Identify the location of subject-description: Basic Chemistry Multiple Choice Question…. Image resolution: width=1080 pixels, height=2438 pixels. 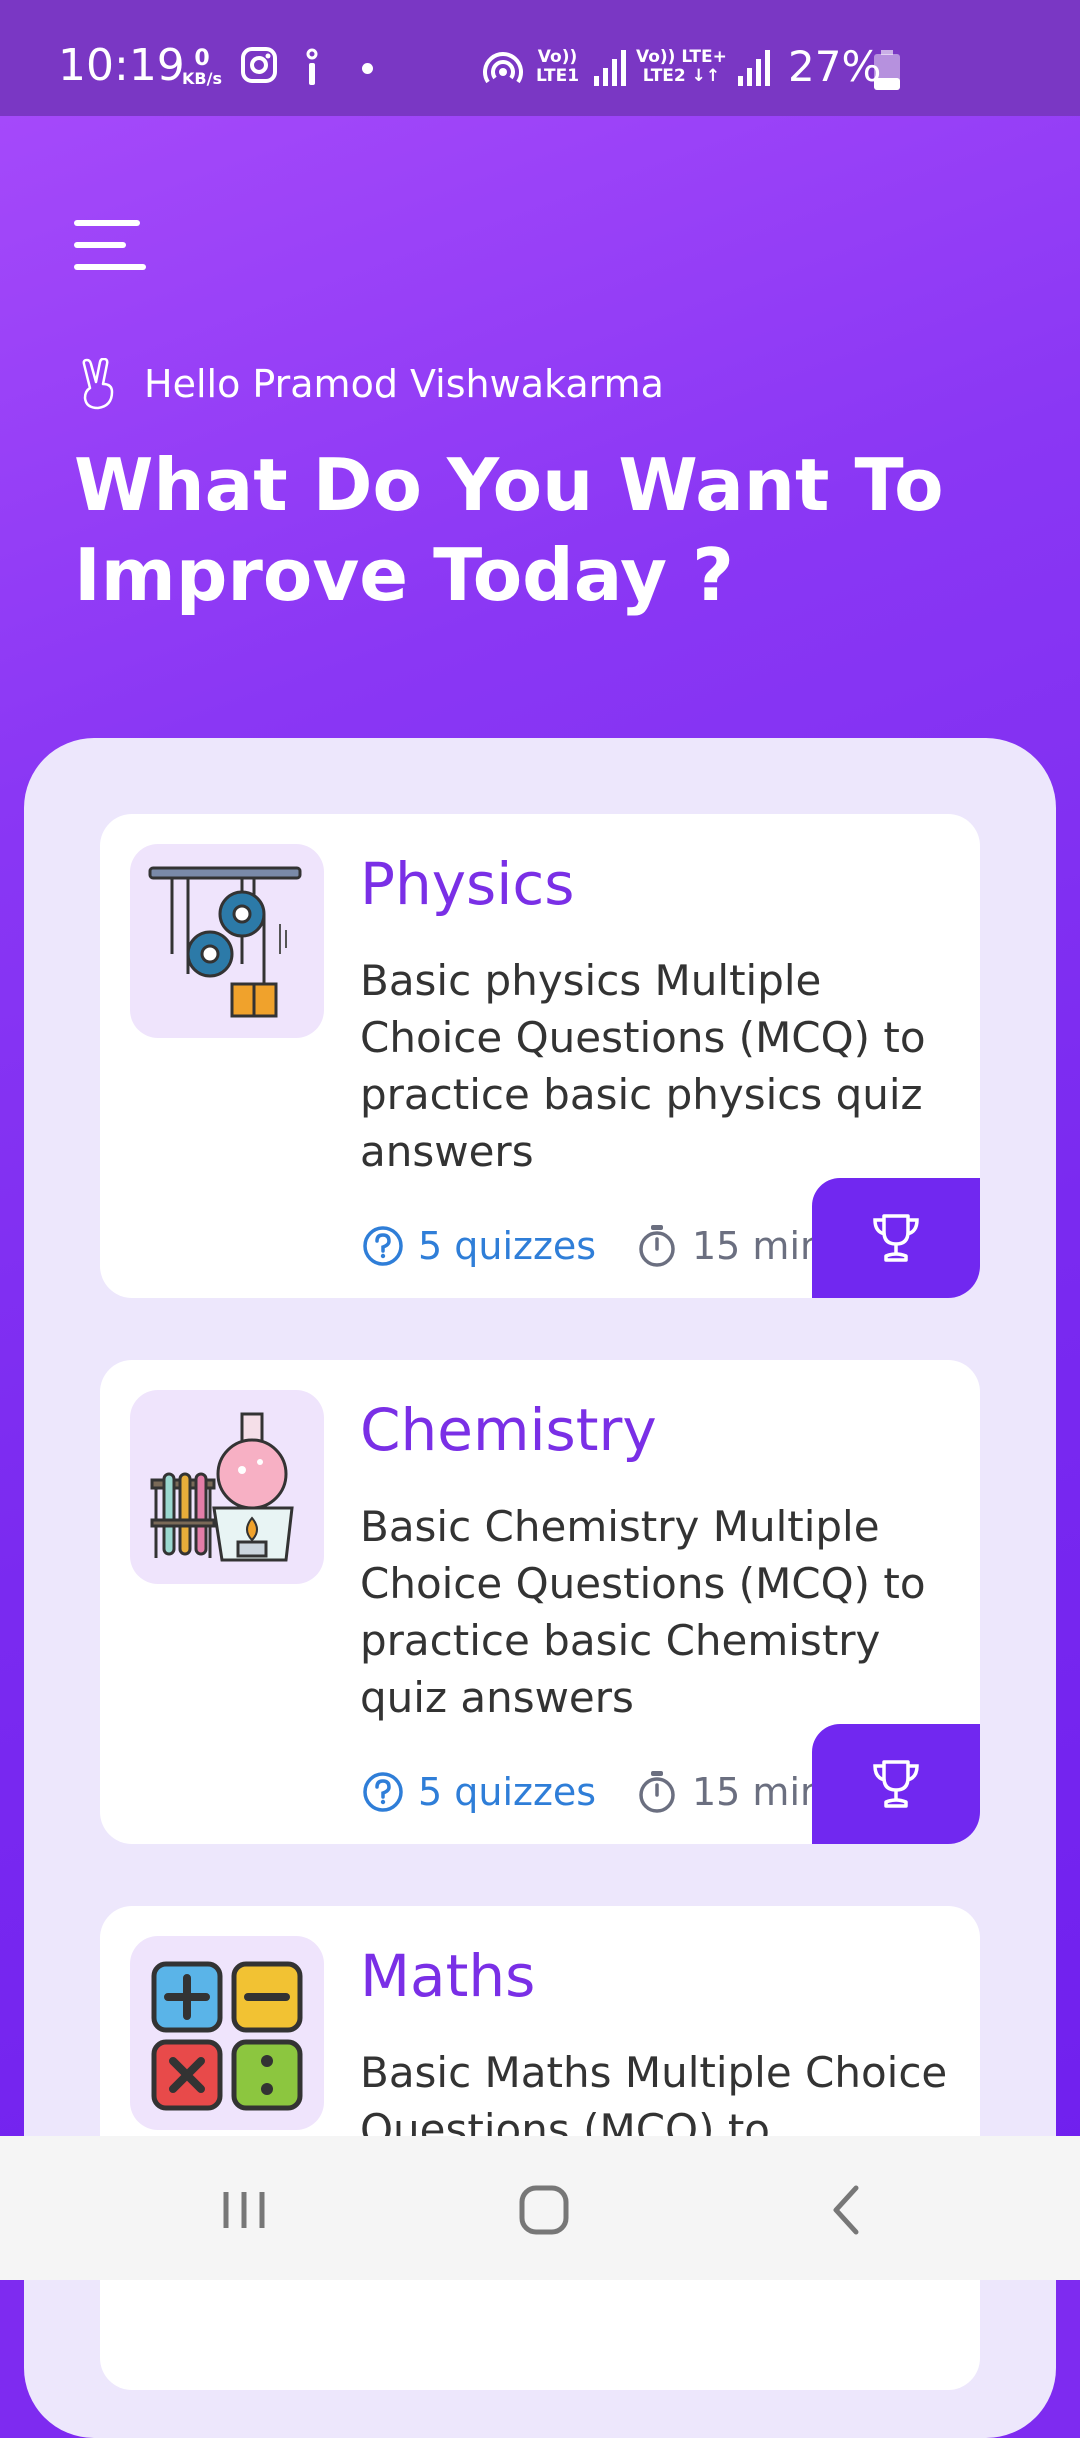
(643, 1612).